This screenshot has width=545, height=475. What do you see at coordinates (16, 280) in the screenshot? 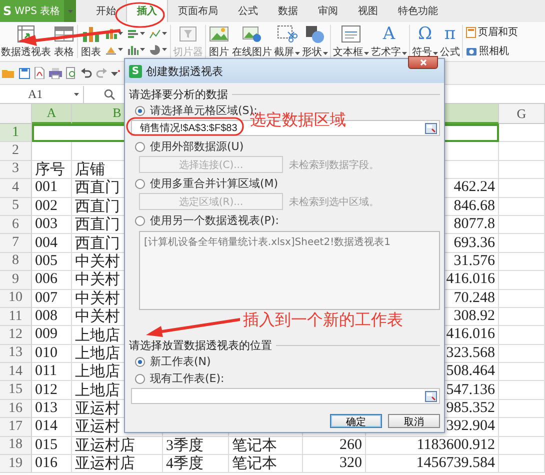
I see `row-number: 9` at bounding box center [16, 280].